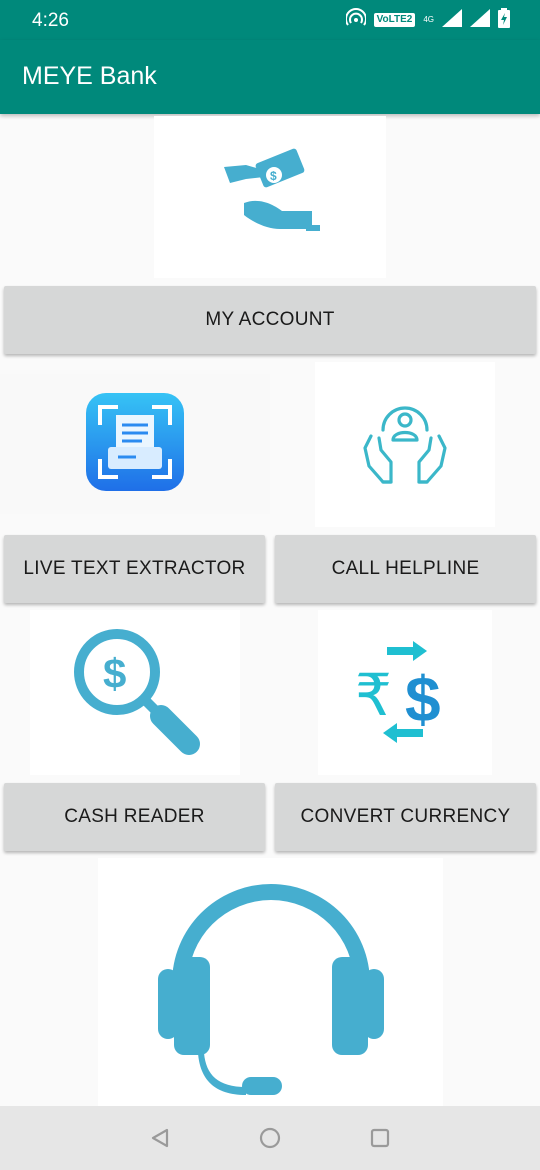  What do you see at coordinates (270, 20) in the screenshot?
I see `status-bar: 4:26 VoLTE2 4G` at bounding box center [270, 20].